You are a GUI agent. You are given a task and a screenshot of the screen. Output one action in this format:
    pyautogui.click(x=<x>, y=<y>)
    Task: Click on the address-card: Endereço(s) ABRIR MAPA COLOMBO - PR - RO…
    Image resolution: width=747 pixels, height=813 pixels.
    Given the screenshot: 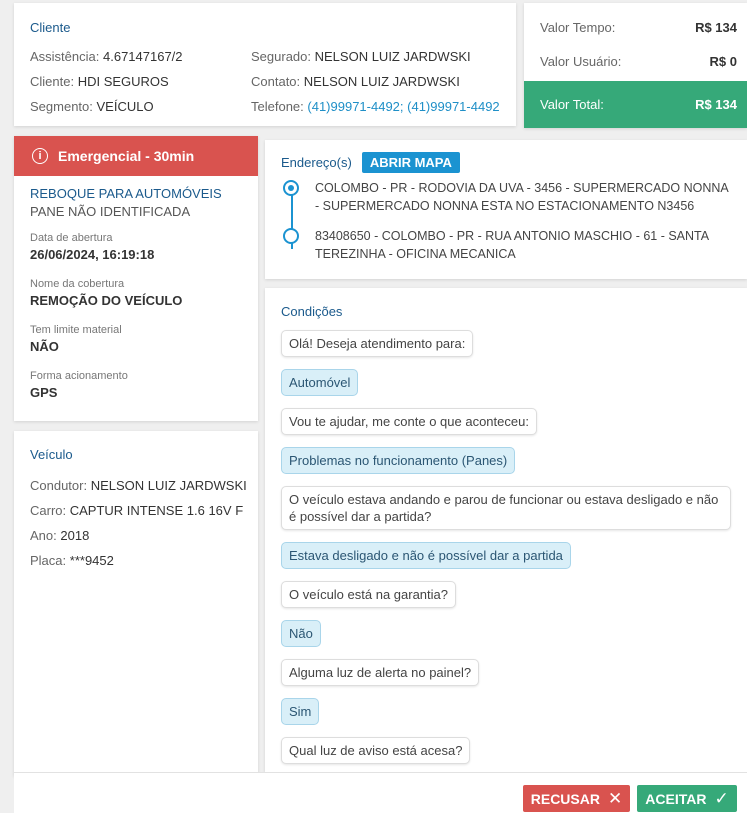 What is the action you would take?
    pyautogui.click(x=506, y=209)
    